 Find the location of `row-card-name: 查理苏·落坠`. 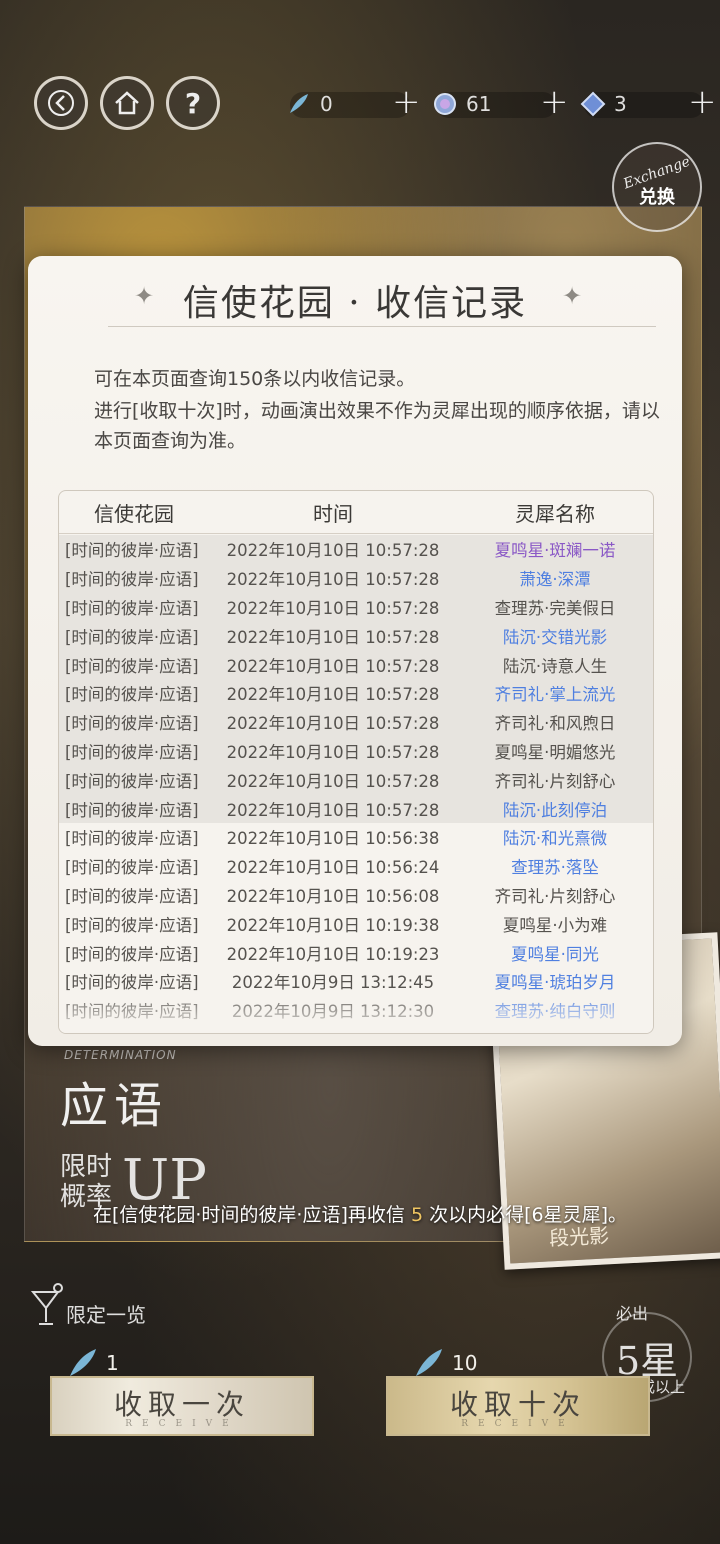

row-card-name: 查理苏·落坠 is located at coordinates (555, 868).